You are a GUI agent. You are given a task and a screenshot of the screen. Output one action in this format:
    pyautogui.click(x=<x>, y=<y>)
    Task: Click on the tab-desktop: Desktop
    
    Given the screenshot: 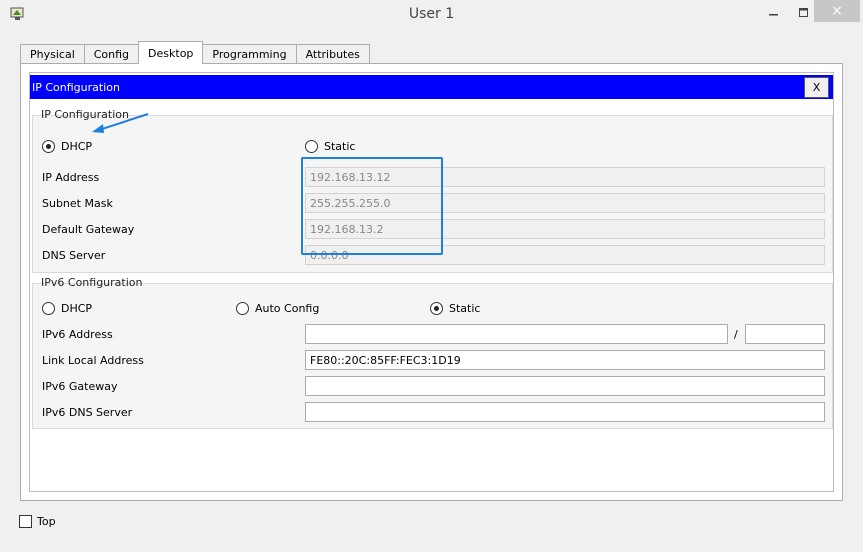 What is the action you would take?
    pyautogui.click(x=171, y=52)
    